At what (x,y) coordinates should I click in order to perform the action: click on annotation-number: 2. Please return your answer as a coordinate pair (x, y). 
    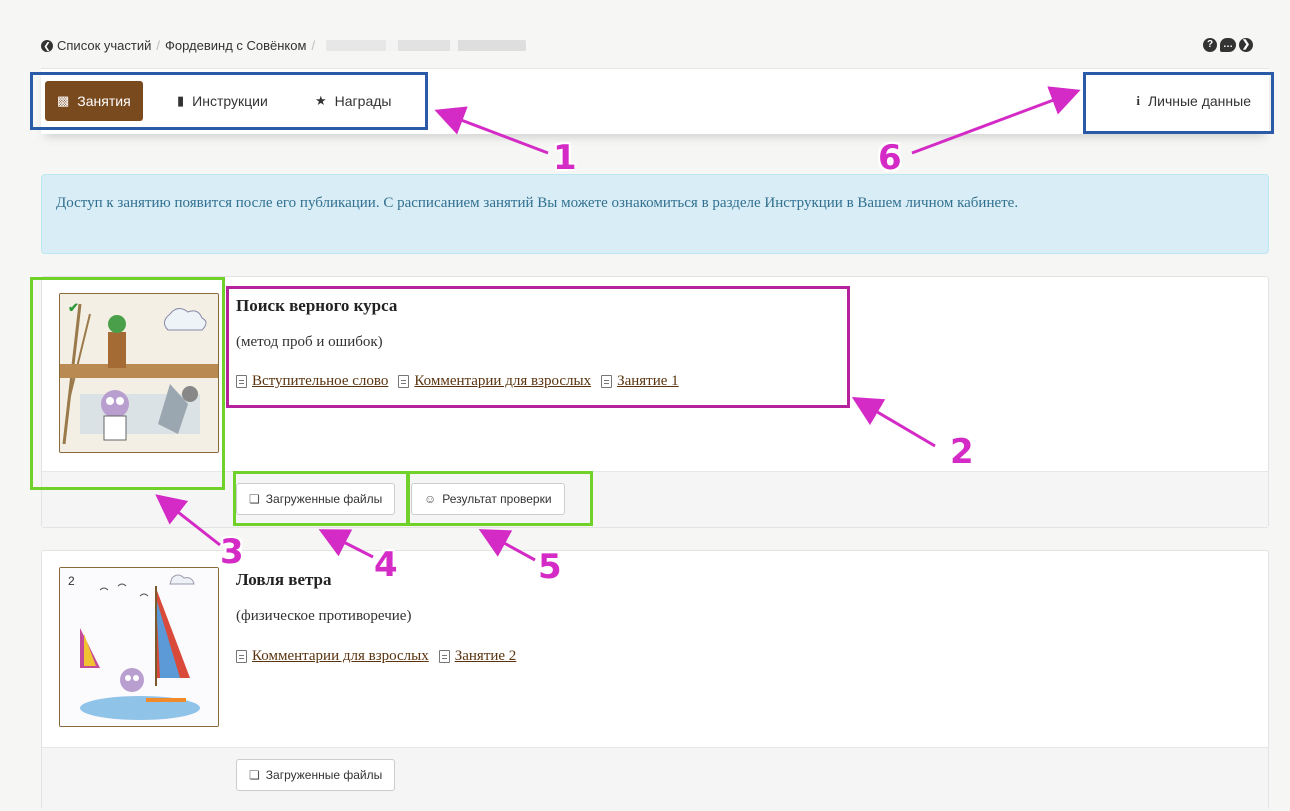
    Looking at the image, I should click on (962, 452).